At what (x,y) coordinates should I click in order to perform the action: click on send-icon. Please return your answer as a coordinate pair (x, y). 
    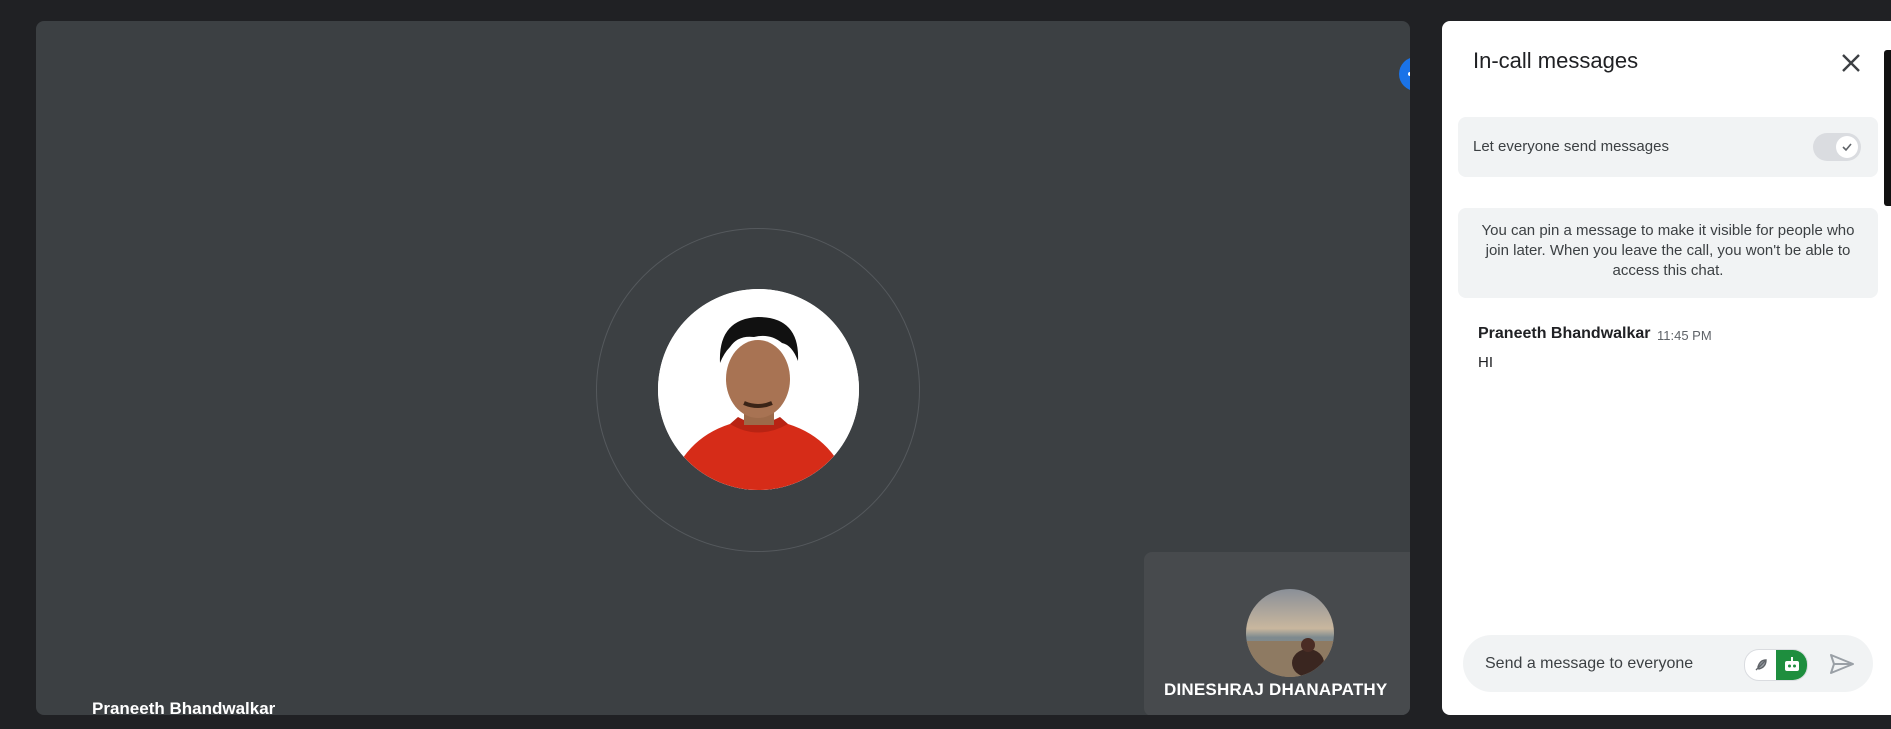
    Looking at the image, I should click on (1842, 664).